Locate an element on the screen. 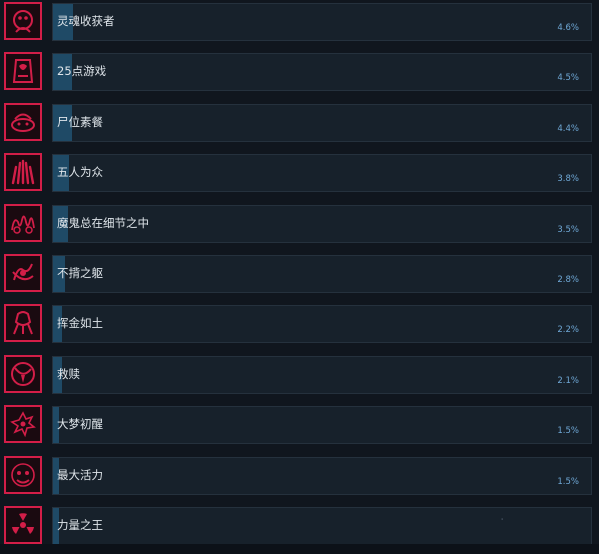 The width and height of the screenshot is (599, 554). achievement-name: 最大活力 is located at coordinates (80, 474).